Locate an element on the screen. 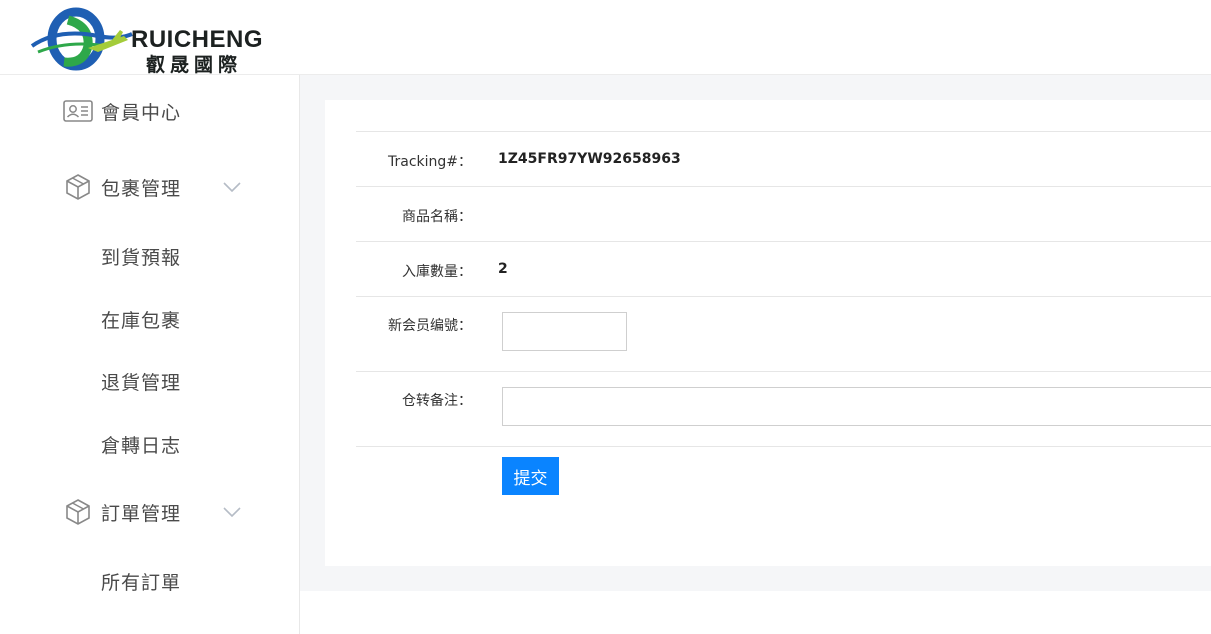 The width and height of the screenshot is (1211, 634). sidebar-item-order-management: 訂單管理 is located at coordinates (149, 512).